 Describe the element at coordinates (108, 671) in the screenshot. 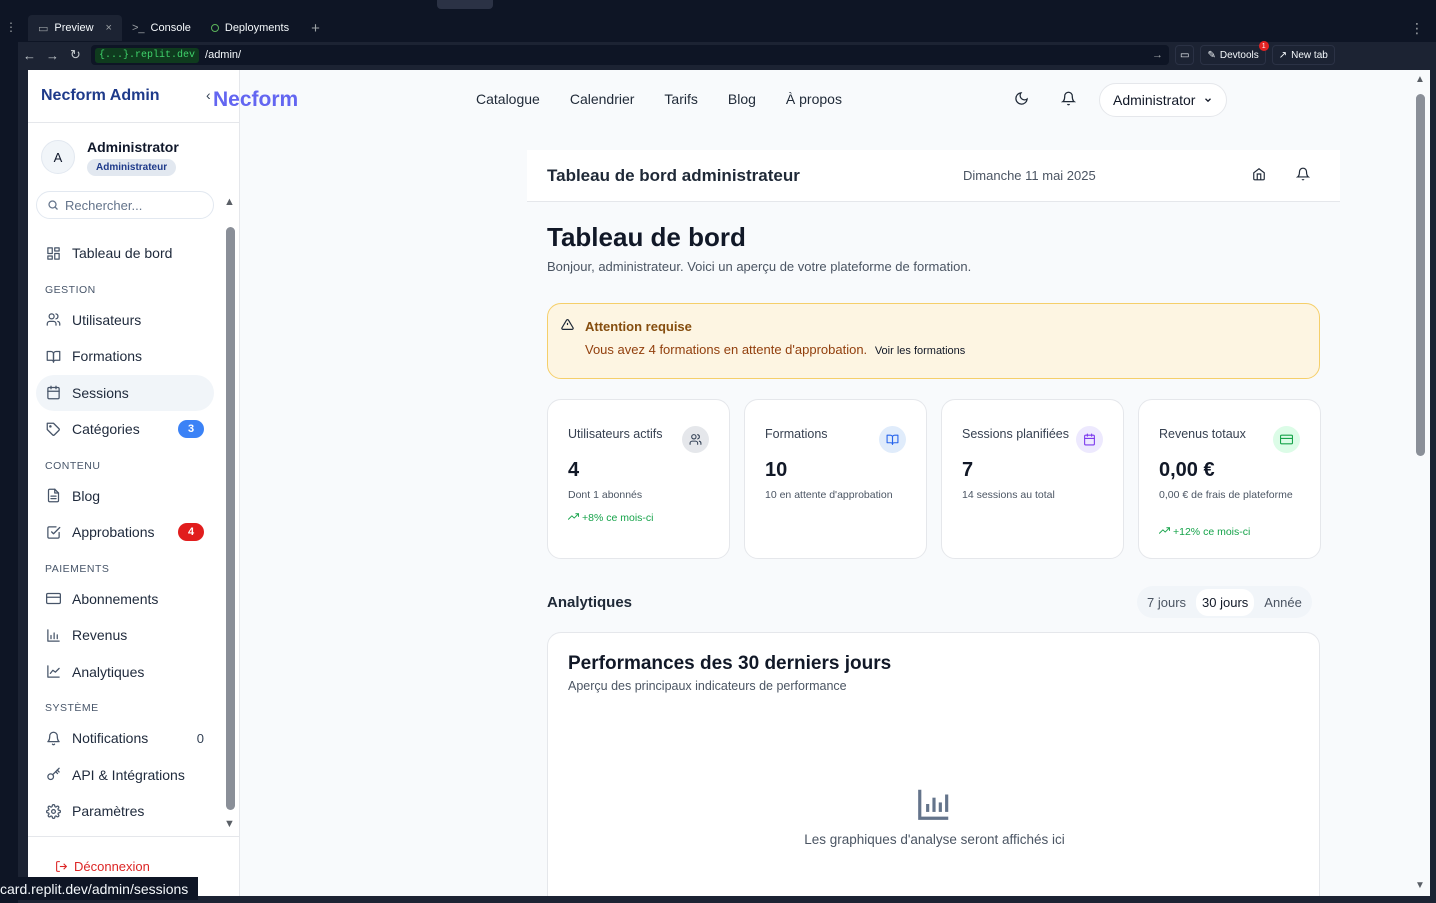

I see `sidebar-item-label: Analytiques` at that location.